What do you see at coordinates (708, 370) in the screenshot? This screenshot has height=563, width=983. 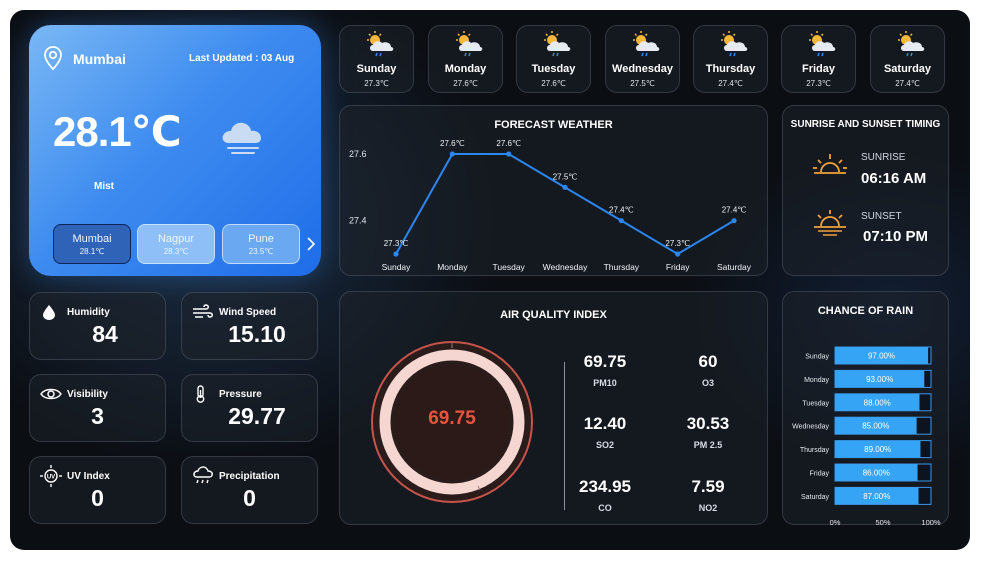 I see `aqi-o3: 60 O3` at bounding box center [708, 370].